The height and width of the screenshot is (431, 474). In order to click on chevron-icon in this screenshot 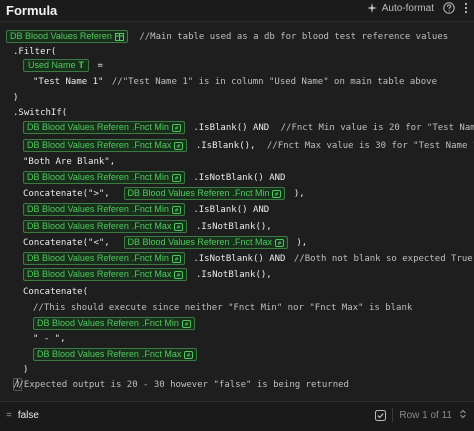, I will do `click(463, 415)`.